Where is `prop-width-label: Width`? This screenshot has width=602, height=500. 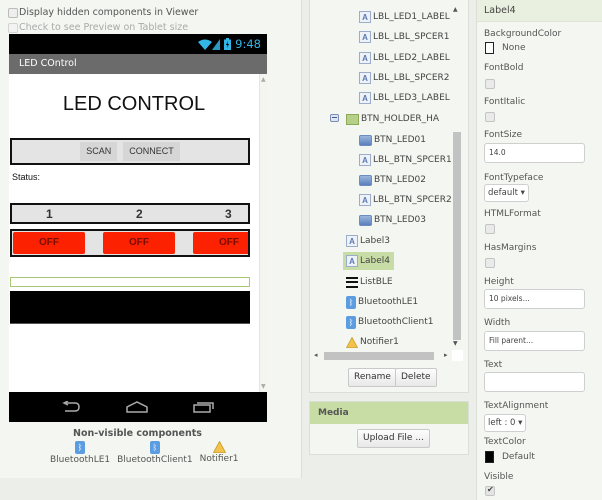 prop-width-label: Width is located at coordinates (497, 323).